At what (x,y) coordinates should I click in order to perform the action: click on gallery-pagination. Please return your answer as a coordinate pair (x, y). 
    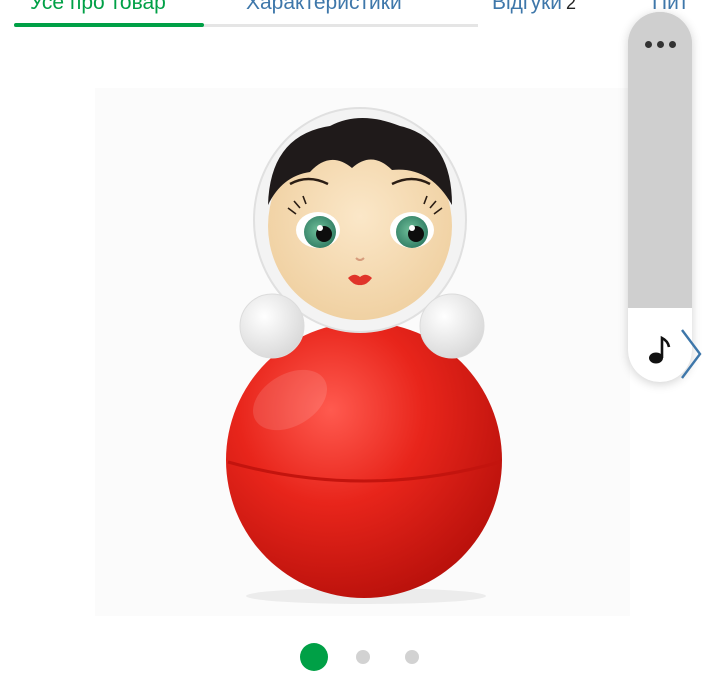
    Looking at the image, I should click on (362, 657).